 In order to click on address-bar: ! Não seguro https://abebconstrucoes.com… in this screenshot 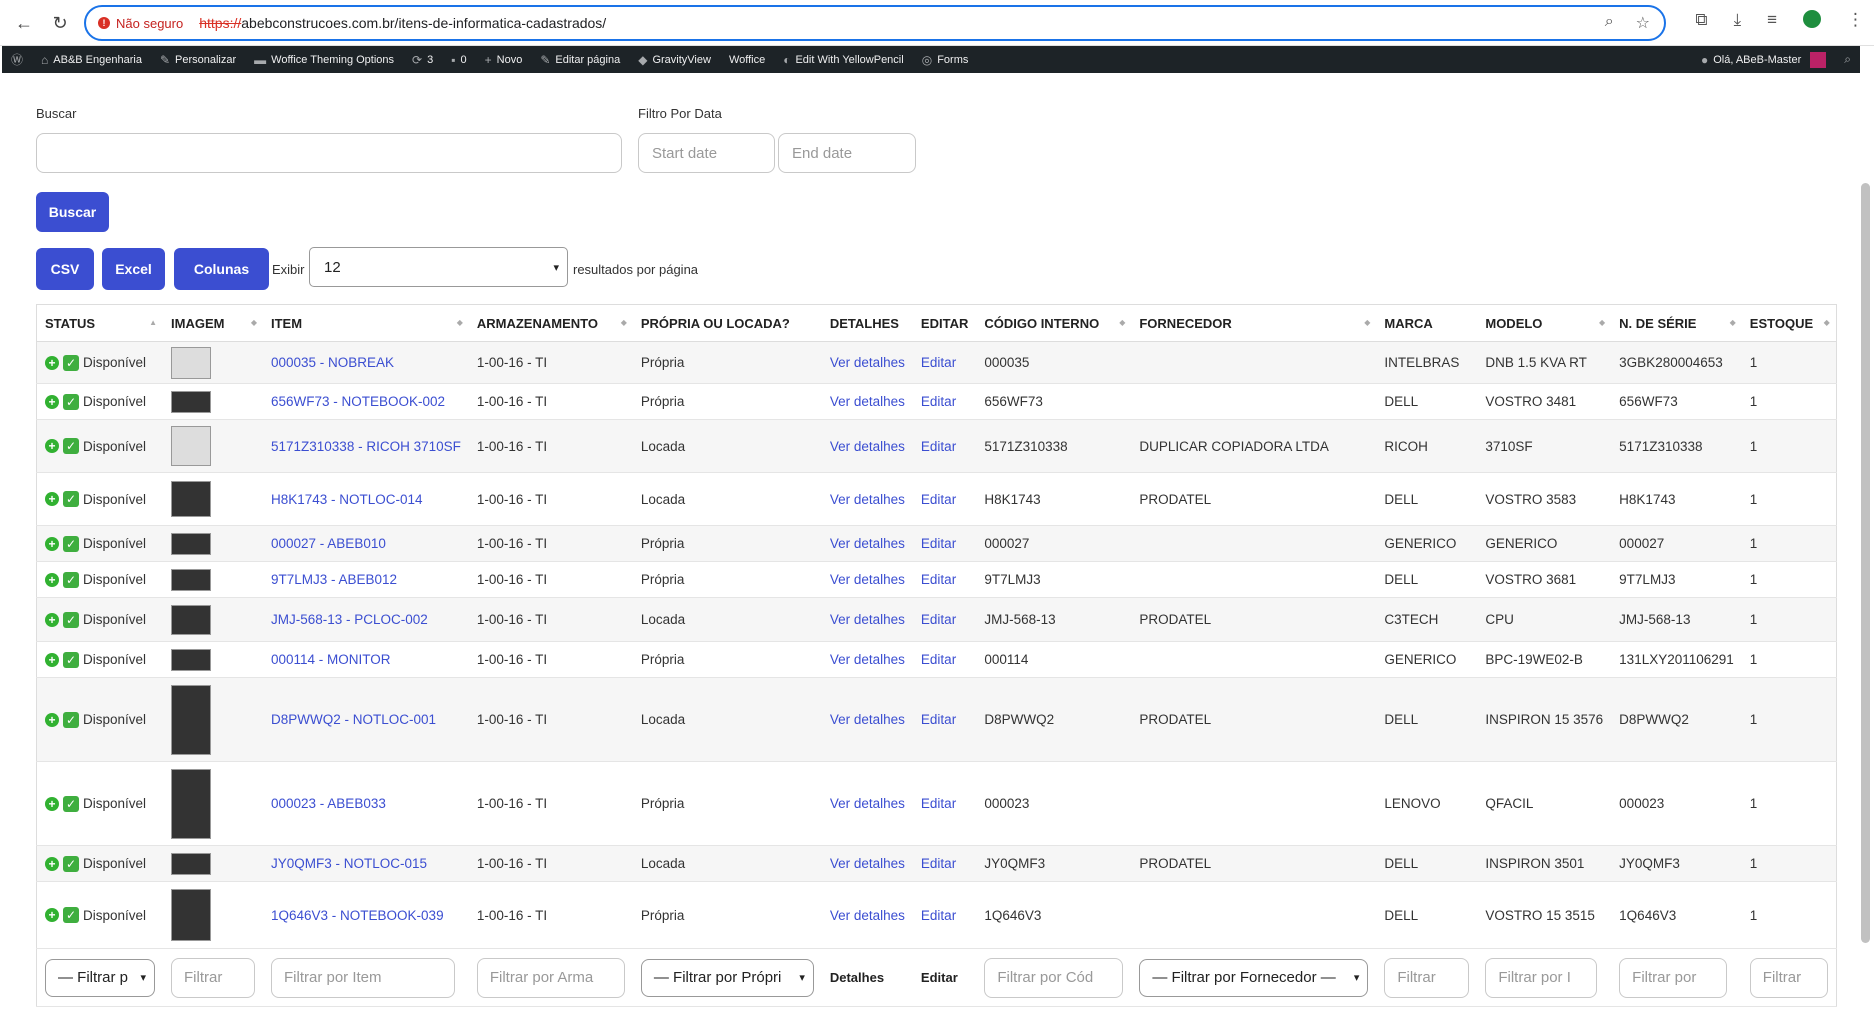, I will do `click(875, 23)`.